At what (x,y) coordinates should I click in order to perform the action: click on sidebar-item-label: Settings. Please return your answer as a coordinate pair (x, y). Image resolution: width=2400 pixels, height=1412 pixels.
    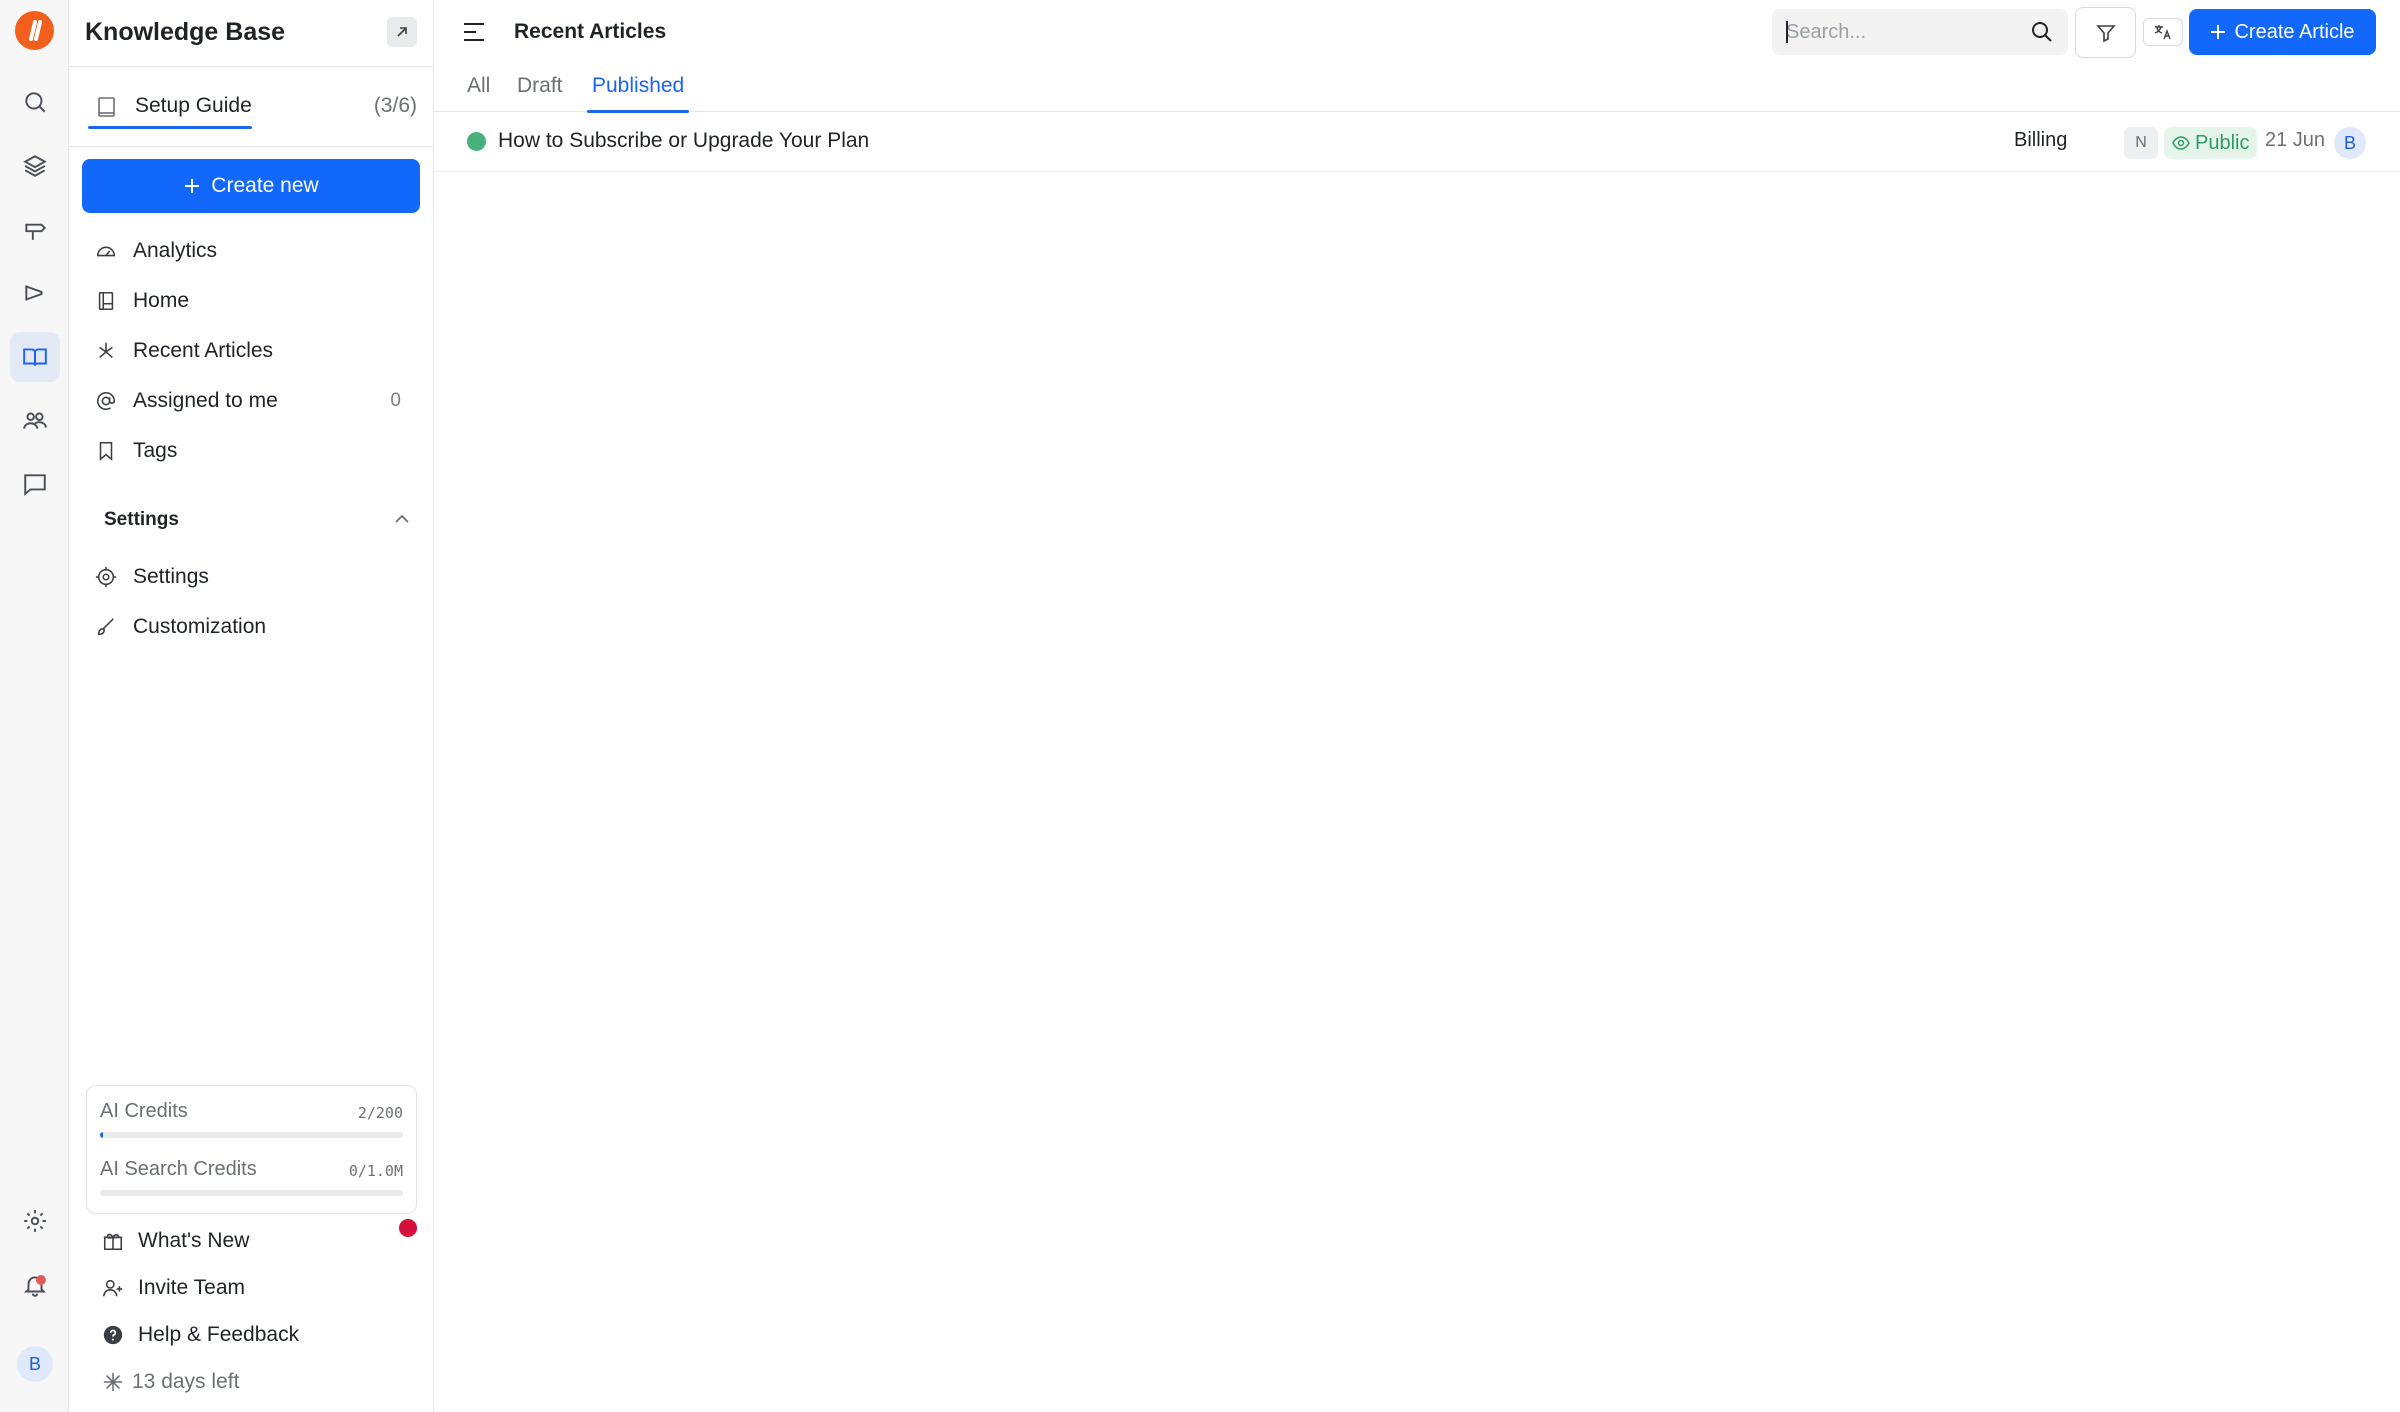
    Looking at the image, I should click on (171, 576).